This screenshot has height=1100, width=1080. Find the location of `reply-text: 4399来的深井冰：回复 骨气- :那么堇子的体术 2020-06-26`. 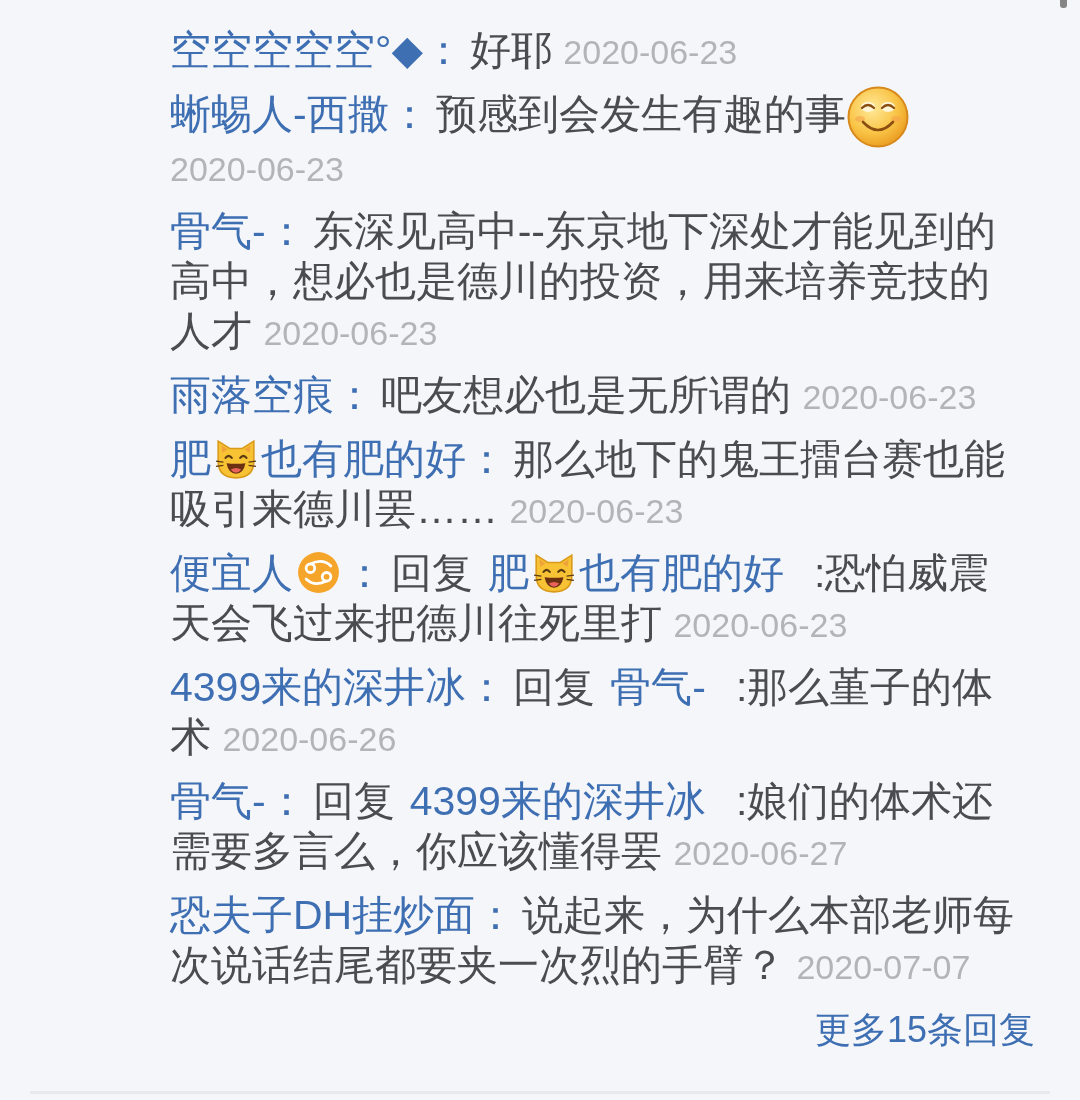

reply-text: 4399来的深井冰：回复 骨气- :那么堇子的体术 2020-06-26 is located at coordinates (582, 713).